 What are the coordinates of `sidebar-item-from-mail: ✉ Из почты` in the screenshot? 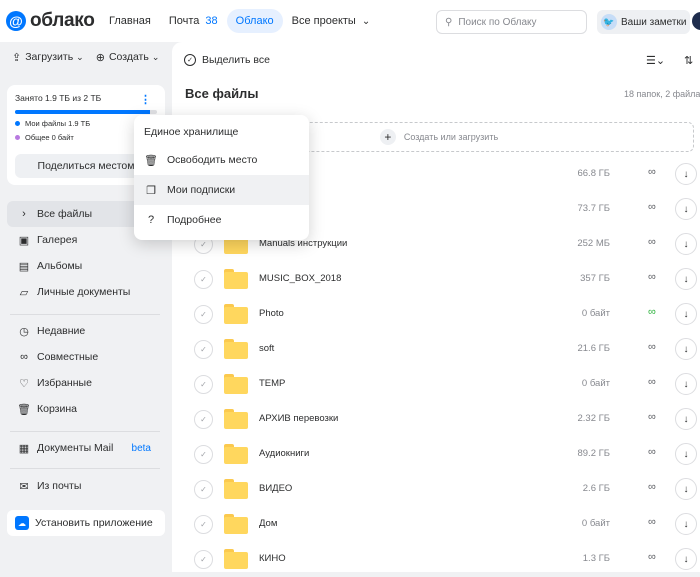 It's located at (86, 486).